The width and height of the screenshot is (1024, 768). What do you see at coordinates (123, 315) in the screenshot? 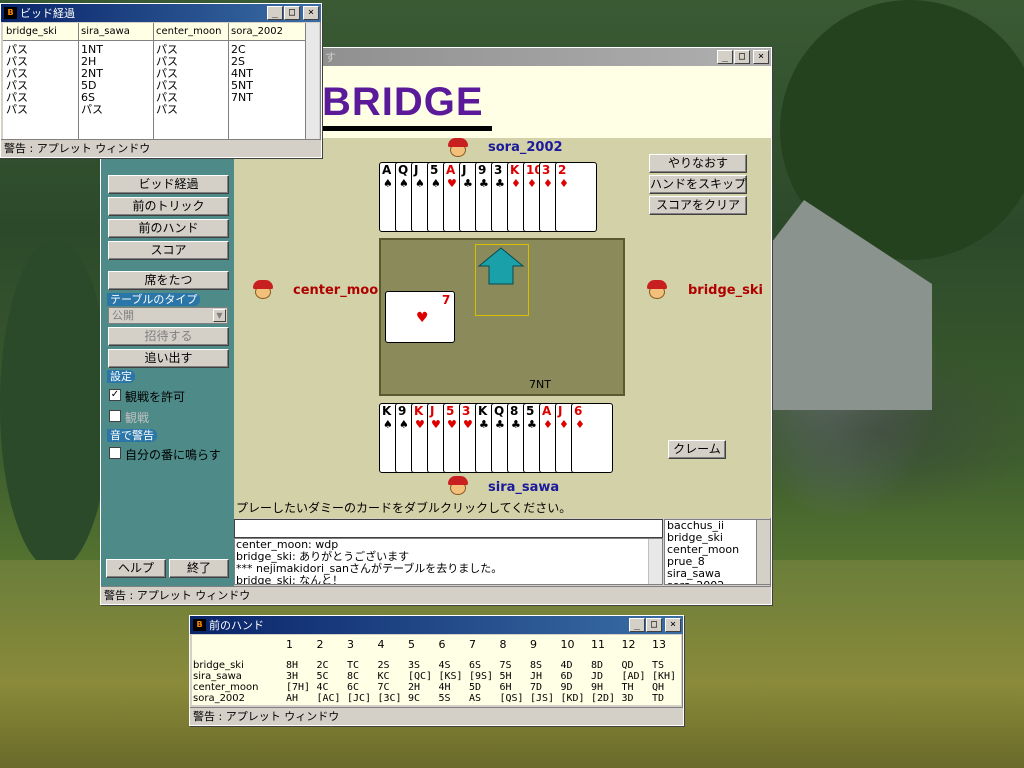
I see `table-type-value: 公開` at bounding box center [123, 315].